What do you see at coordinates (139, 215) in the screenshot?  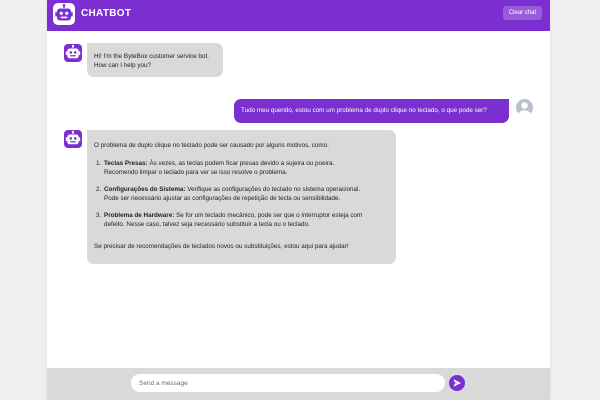 I see `list-item-title: Problema de Hardware:` at bounding box center [139, 215].